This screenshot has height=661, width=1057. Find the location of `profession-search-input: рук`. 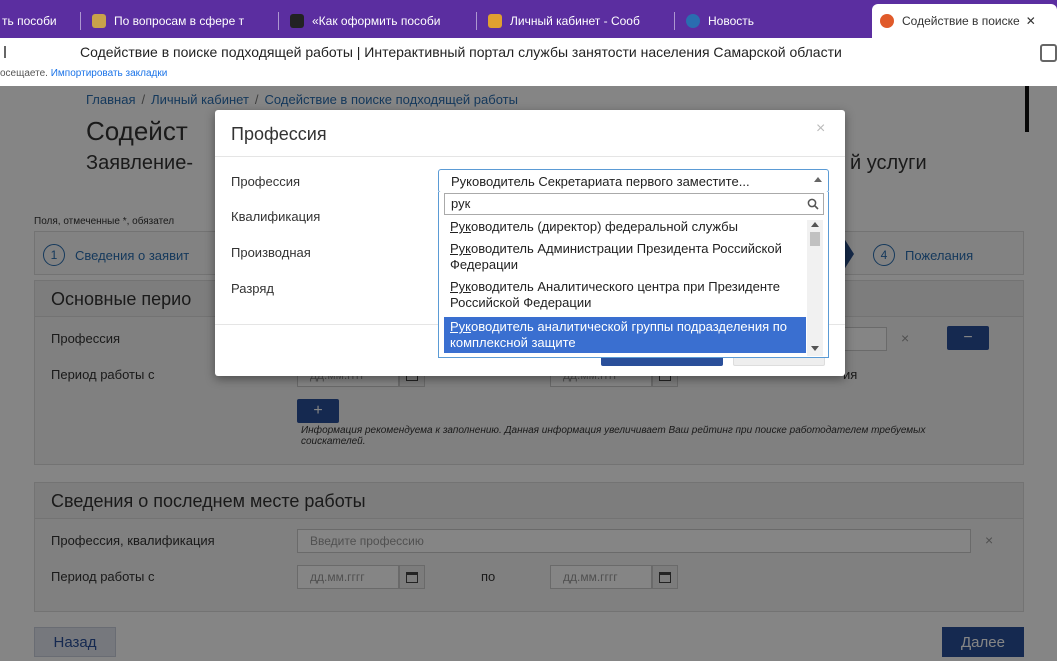

profession-search-input: рук is located at coordinates (634, 204).